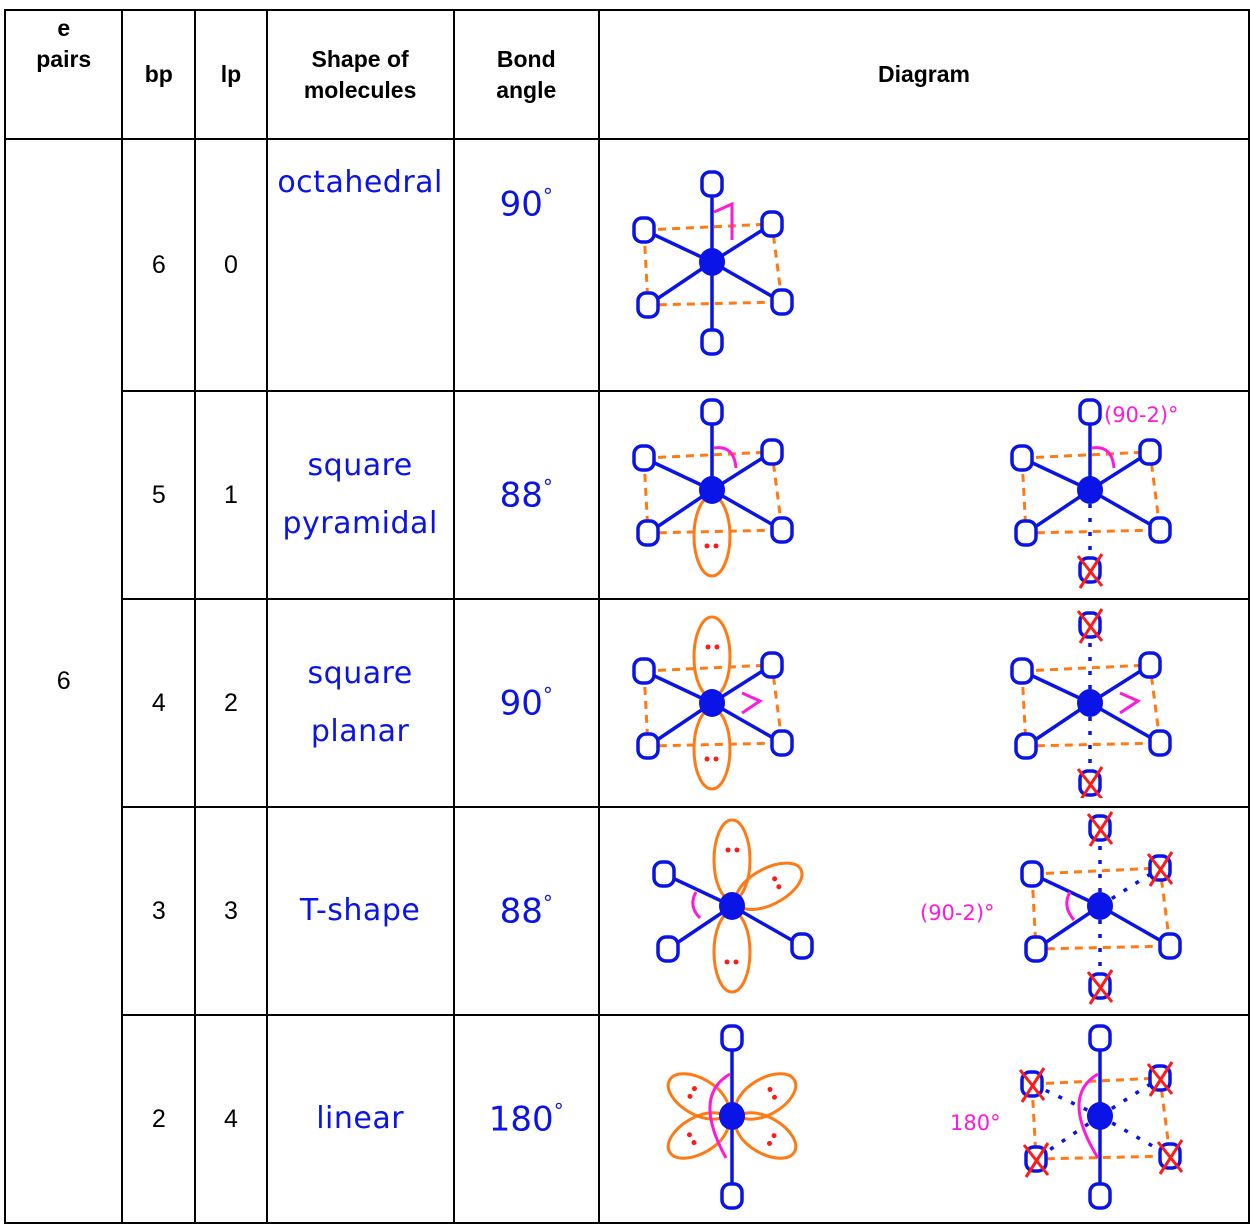 This screenshot has width=1250, height=1224. I want to click on diagram-cell: (90-2)°, so click(923, 495).